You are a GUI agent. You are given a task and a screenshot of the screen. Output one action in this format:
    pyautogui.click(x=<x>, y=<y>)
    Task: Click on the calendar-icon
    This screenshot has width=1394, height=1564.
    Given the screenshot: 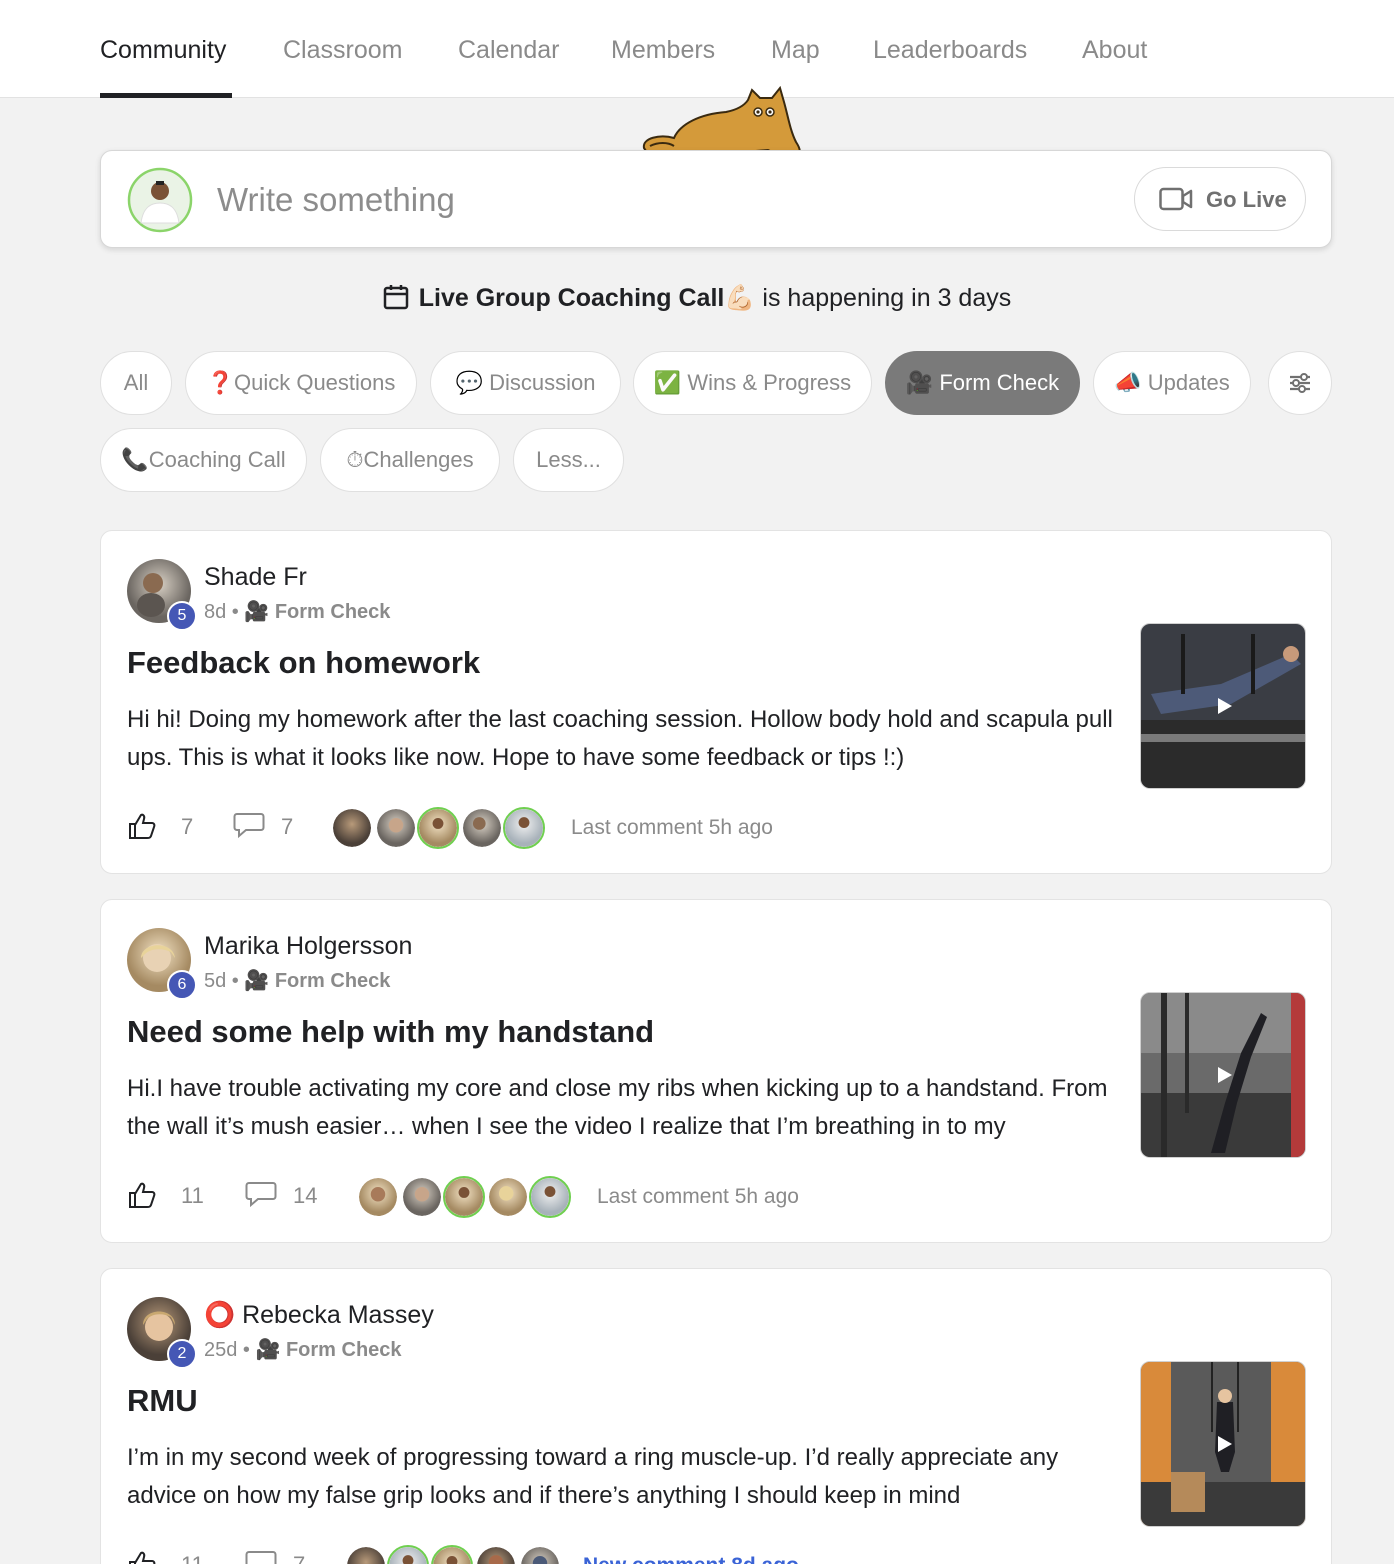 What is the action you would take?
    pyautogui.click(x=396, y=297)
    